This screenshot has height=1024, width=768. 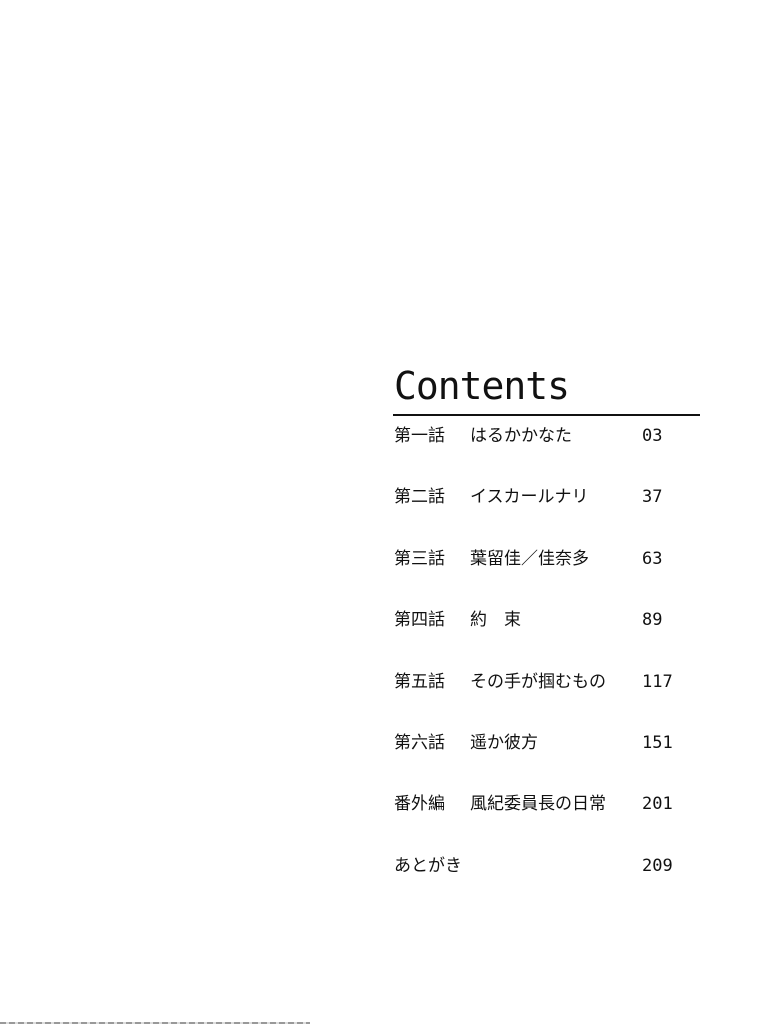 What do you see at coordinates (419, 681) in the screenshot?
I see `chapter-number: 第五話` at bounding box center [419, 681].